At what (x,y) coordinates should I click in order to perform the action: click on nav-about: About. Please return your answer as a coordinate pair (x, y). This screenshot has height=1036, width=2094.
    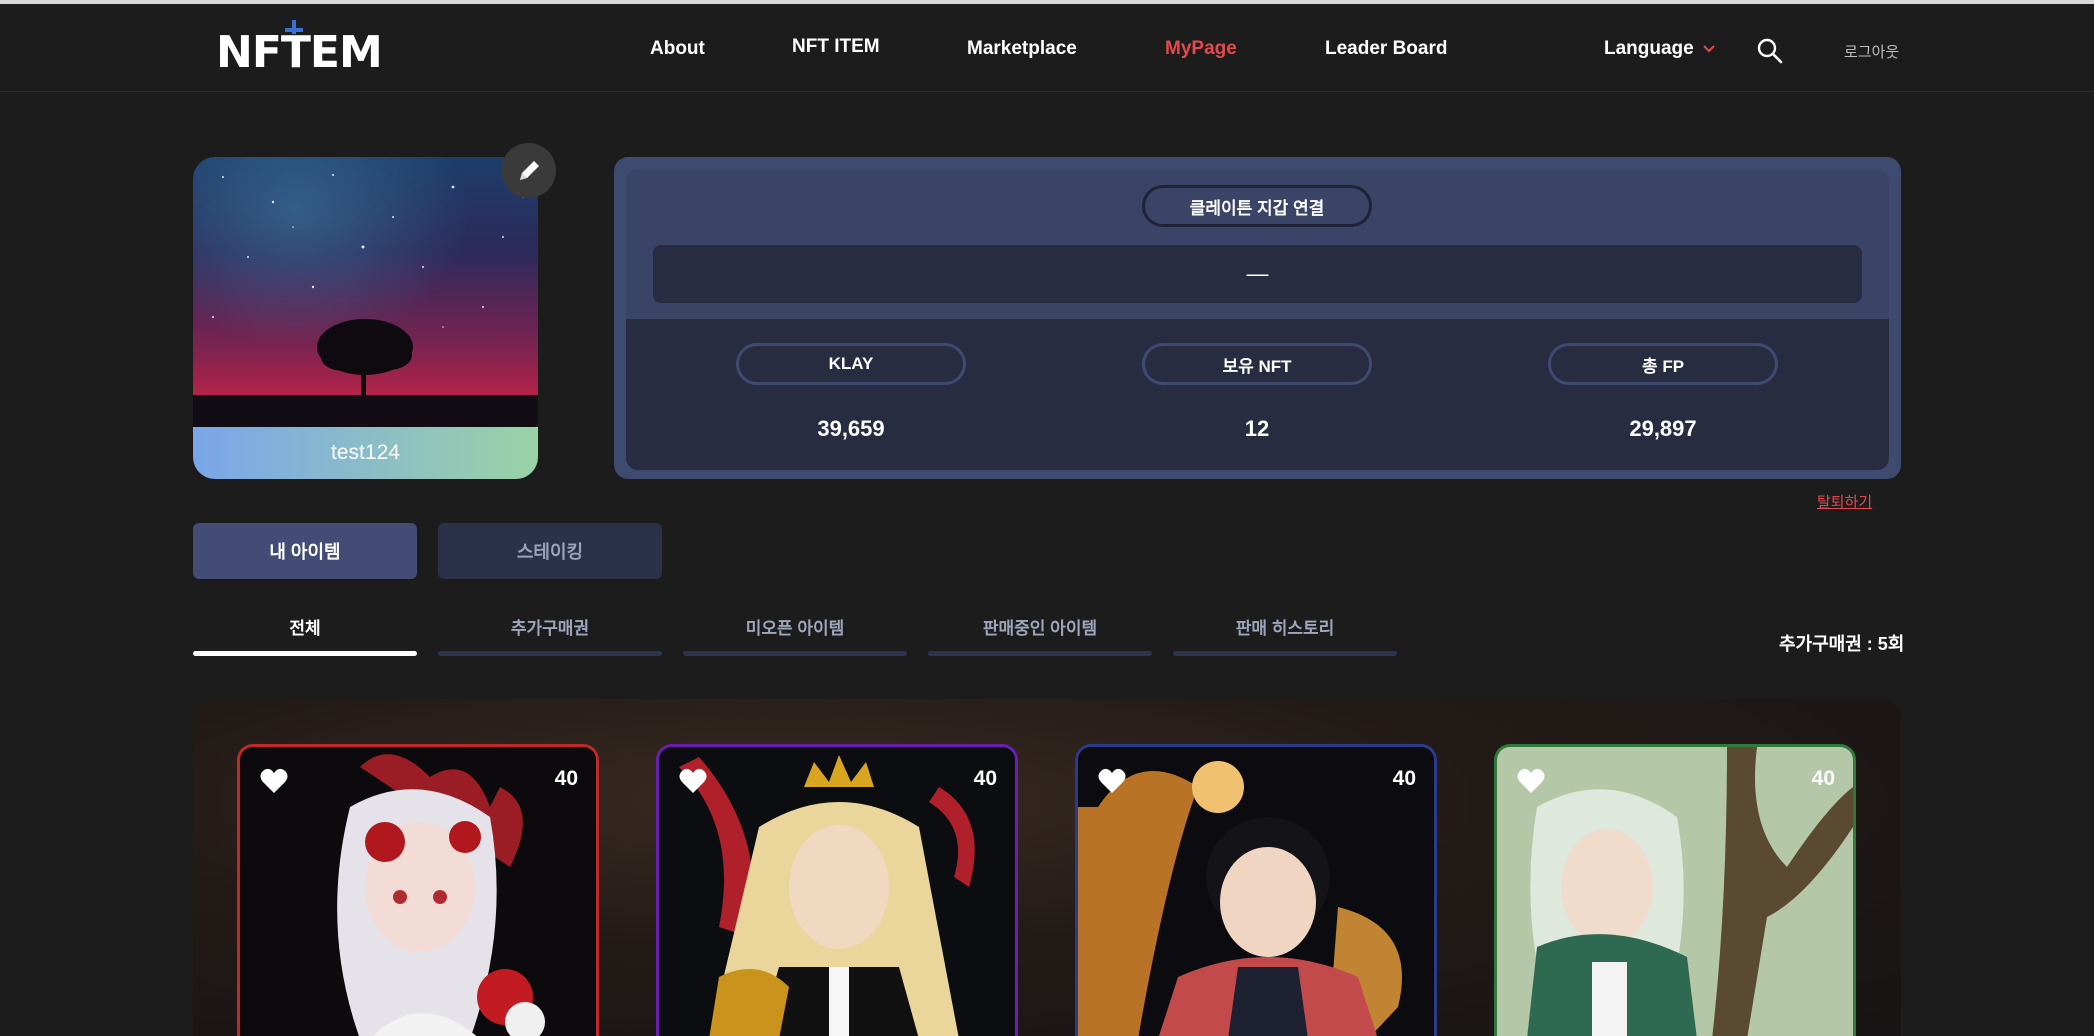
    Looking at the image, I should click on (677, 49).